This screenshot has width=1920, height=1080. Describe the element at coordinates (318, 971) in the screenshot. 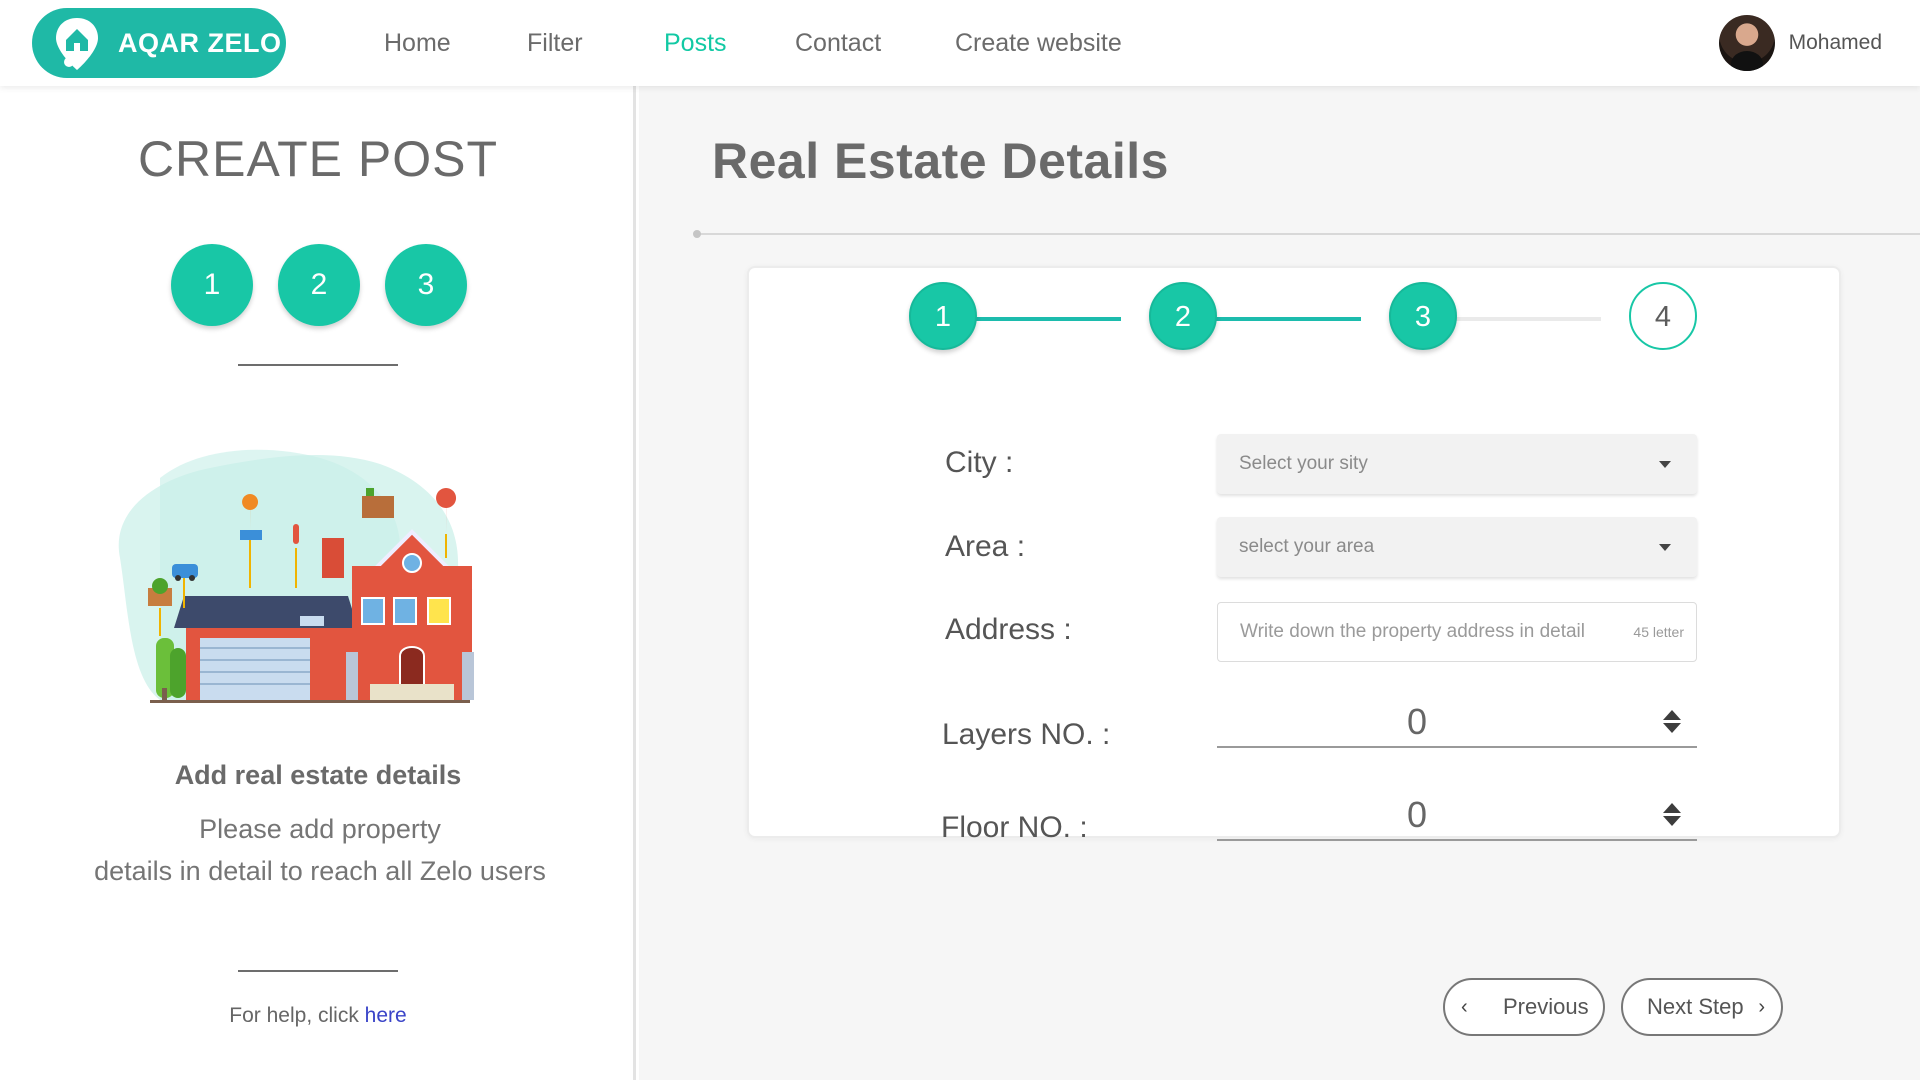

I see `divider-bottom` at that location.